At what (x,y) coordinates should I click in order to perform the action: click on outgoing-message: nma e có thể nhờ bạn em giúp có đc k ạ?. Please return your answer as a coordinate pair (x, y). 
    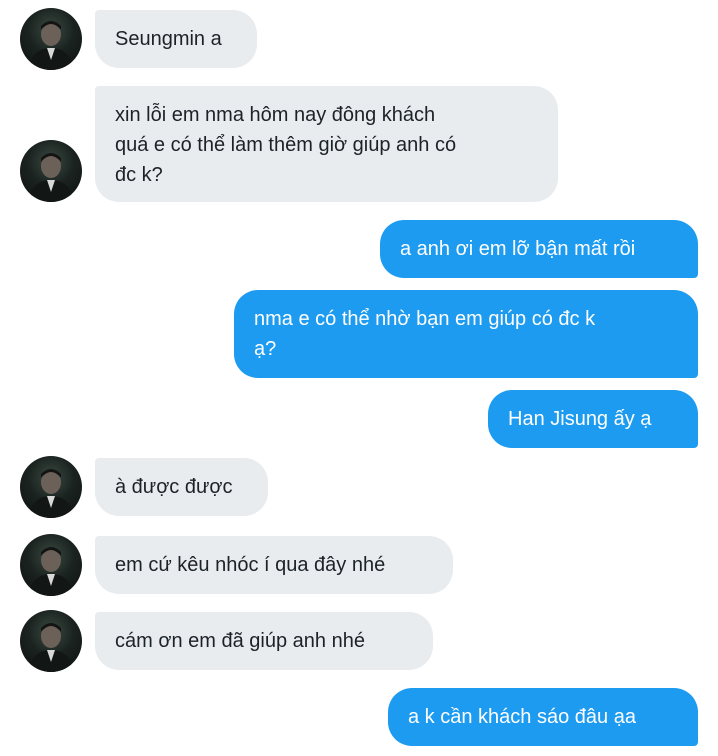
    Looking at the image, I should click on (466, 334).